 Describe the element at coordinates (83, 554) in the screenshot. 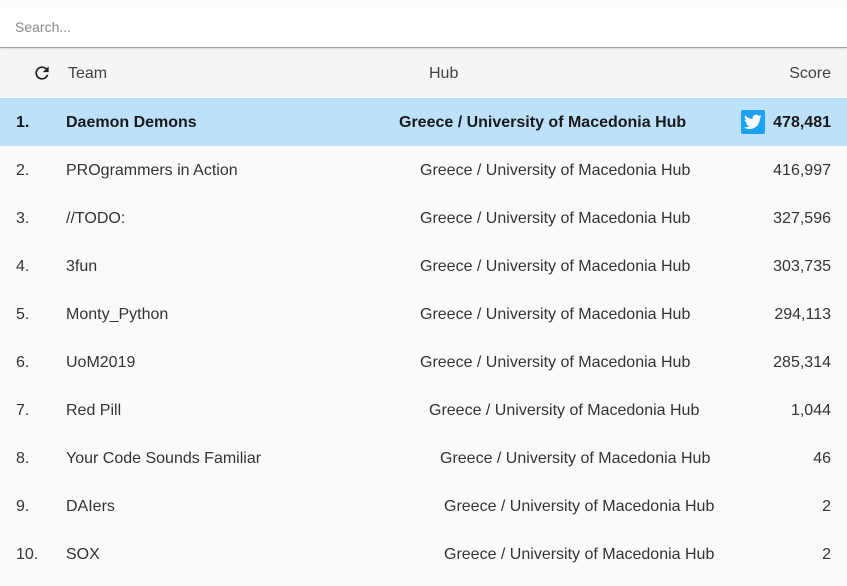

I see `team-name: SOX` at that location.